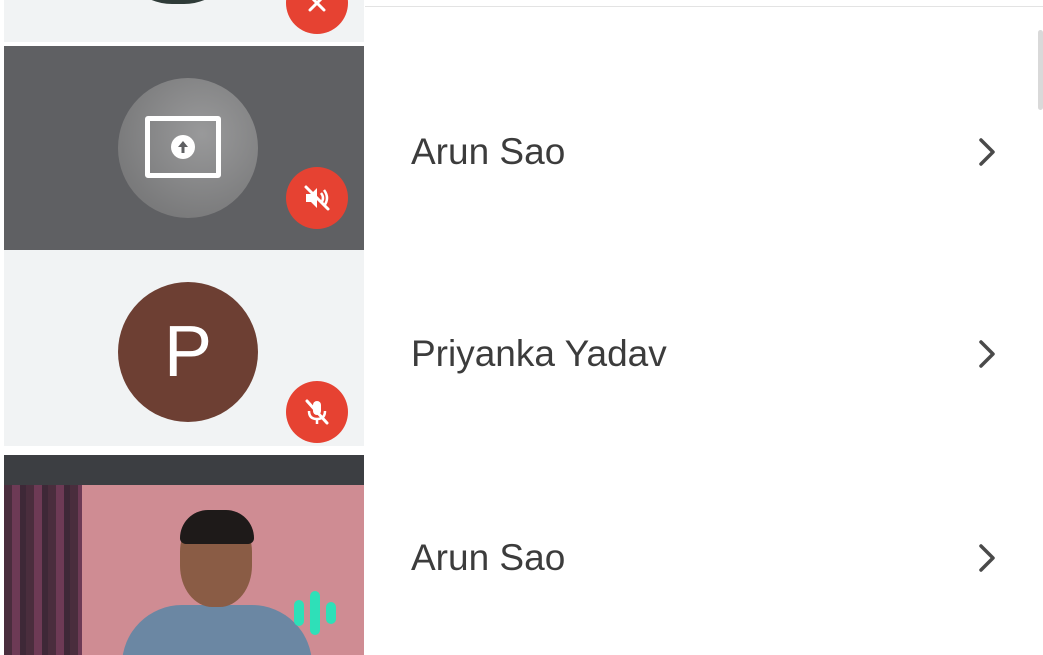 The width and height of the screenshot is (1043, 655). I want to click on present-screen-icon, so click(183, 147).